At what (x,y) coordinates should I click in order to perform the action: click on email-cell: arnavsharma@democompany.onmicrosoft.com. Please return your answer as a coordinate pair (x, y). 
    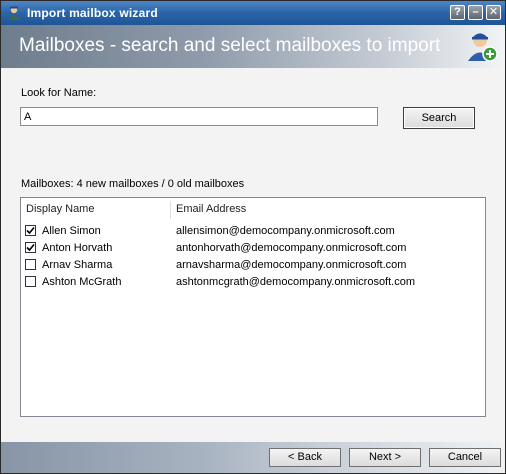
    Looking at the image, I should click on (291, 265).